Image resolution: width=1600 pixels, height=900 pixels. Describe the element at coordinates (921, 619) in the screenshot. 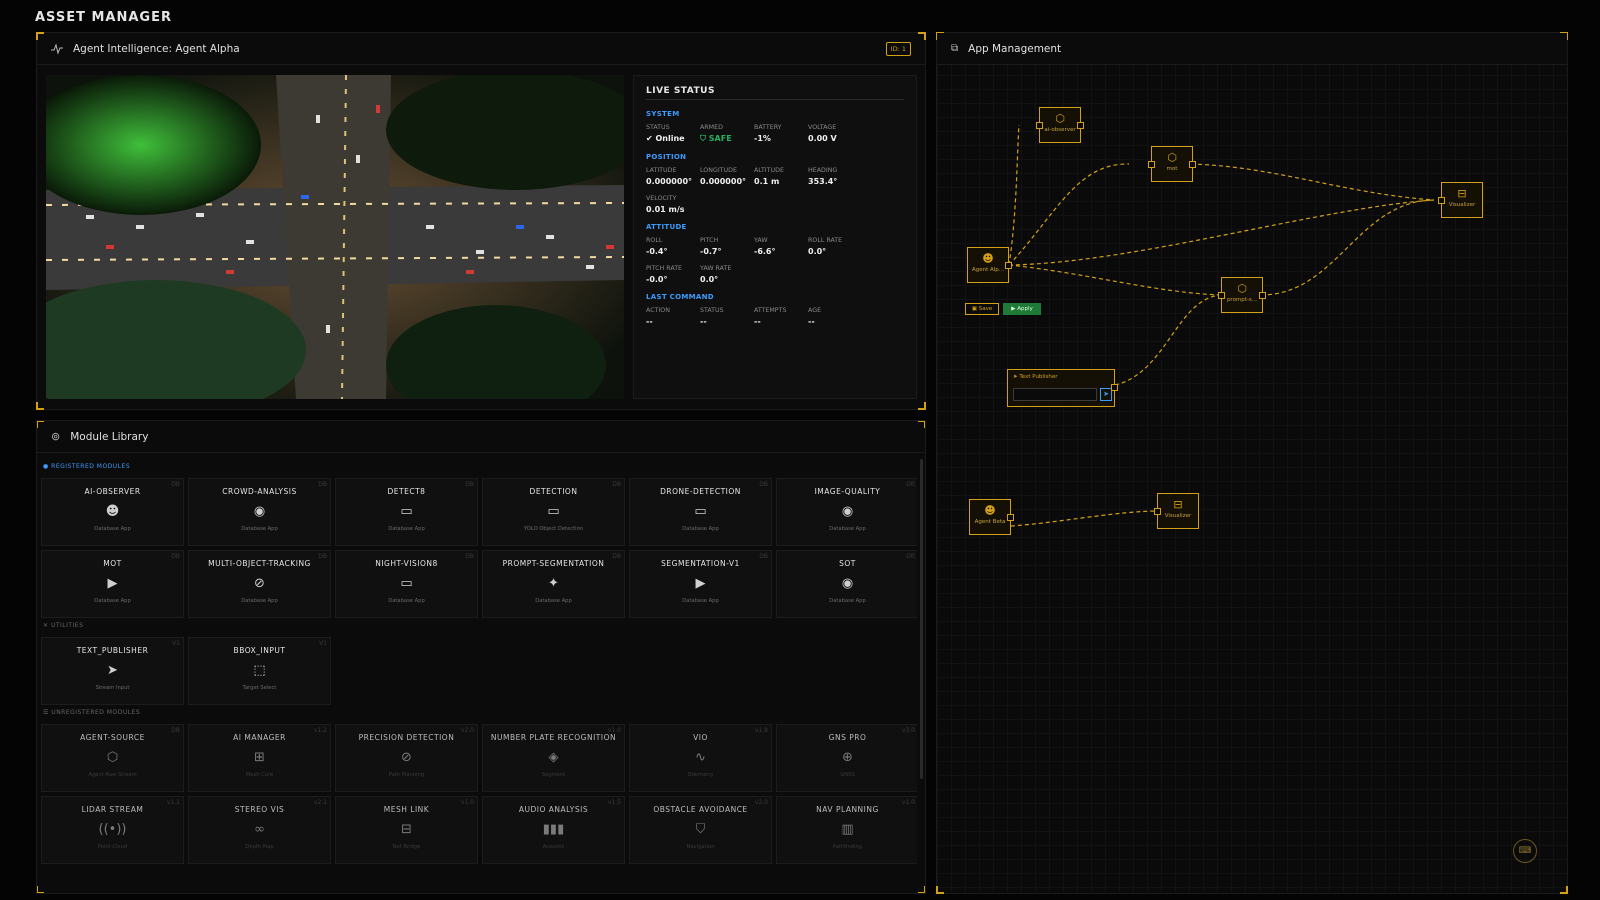

I see `library-scrollbar` at that location.